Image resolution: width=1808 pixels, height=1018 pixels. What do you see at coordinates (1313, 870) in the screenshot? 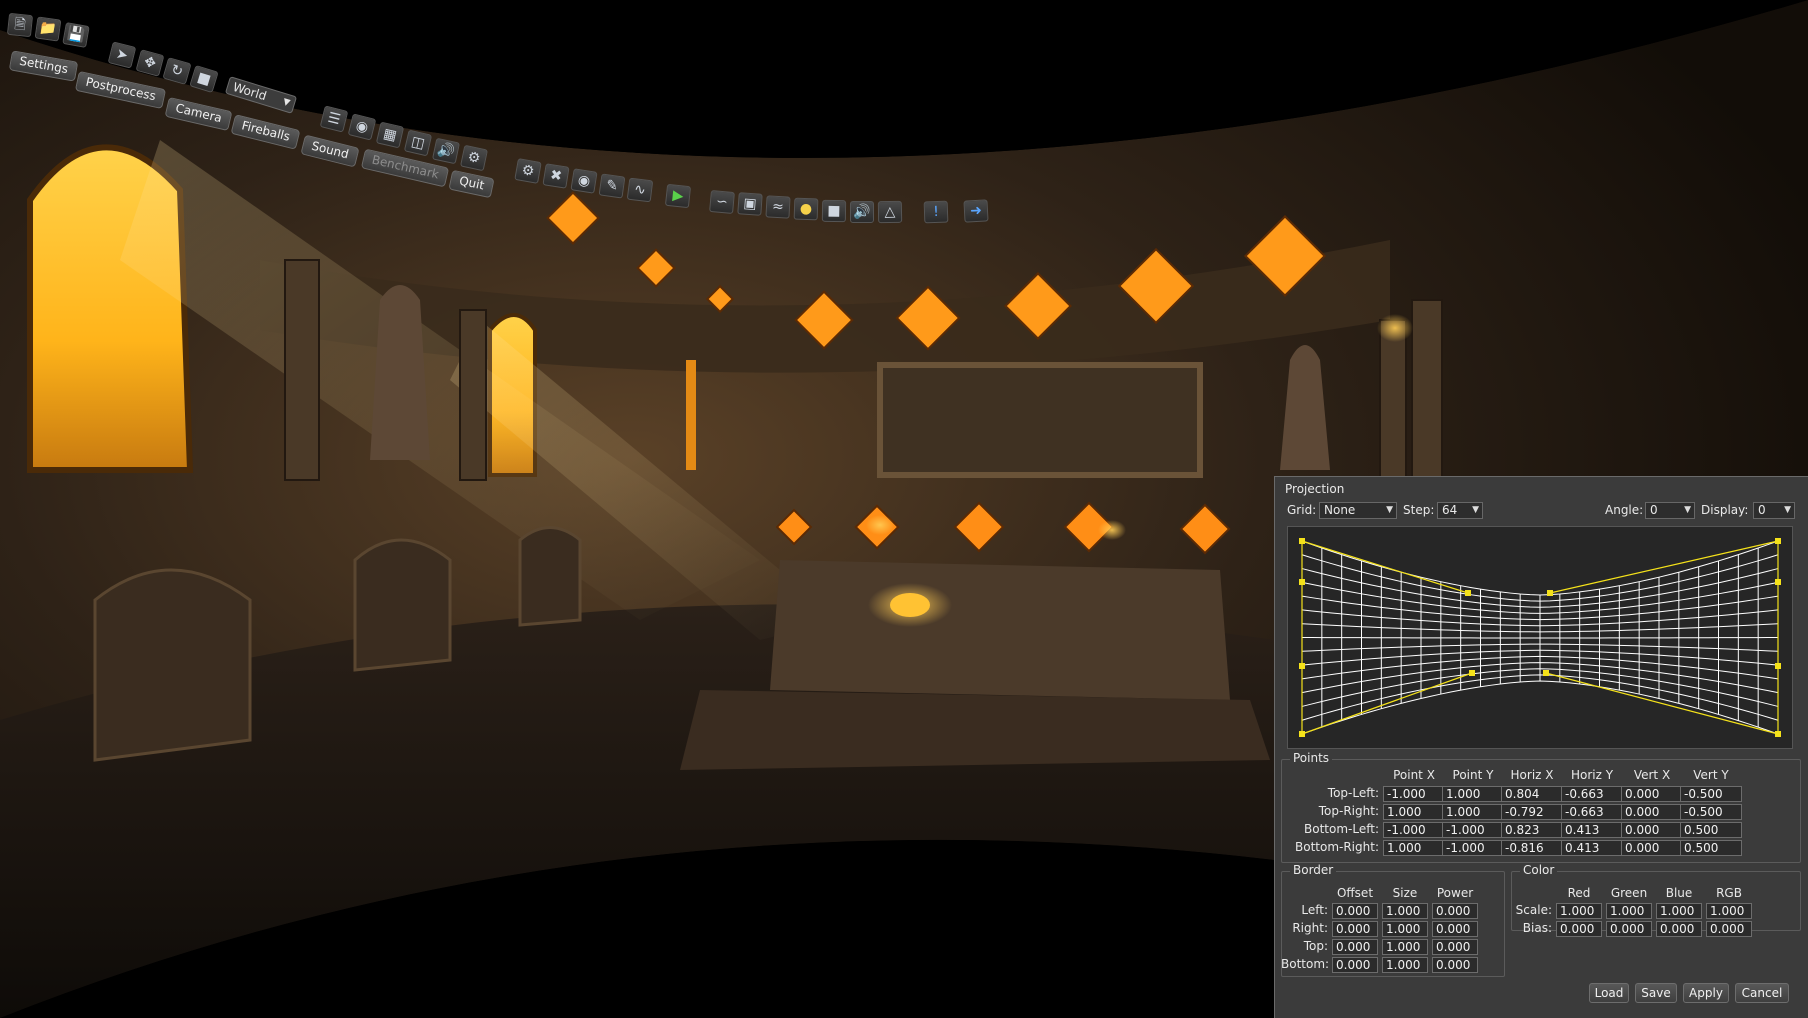
I see `border-title: Border` at bounding box center [1313, 870].